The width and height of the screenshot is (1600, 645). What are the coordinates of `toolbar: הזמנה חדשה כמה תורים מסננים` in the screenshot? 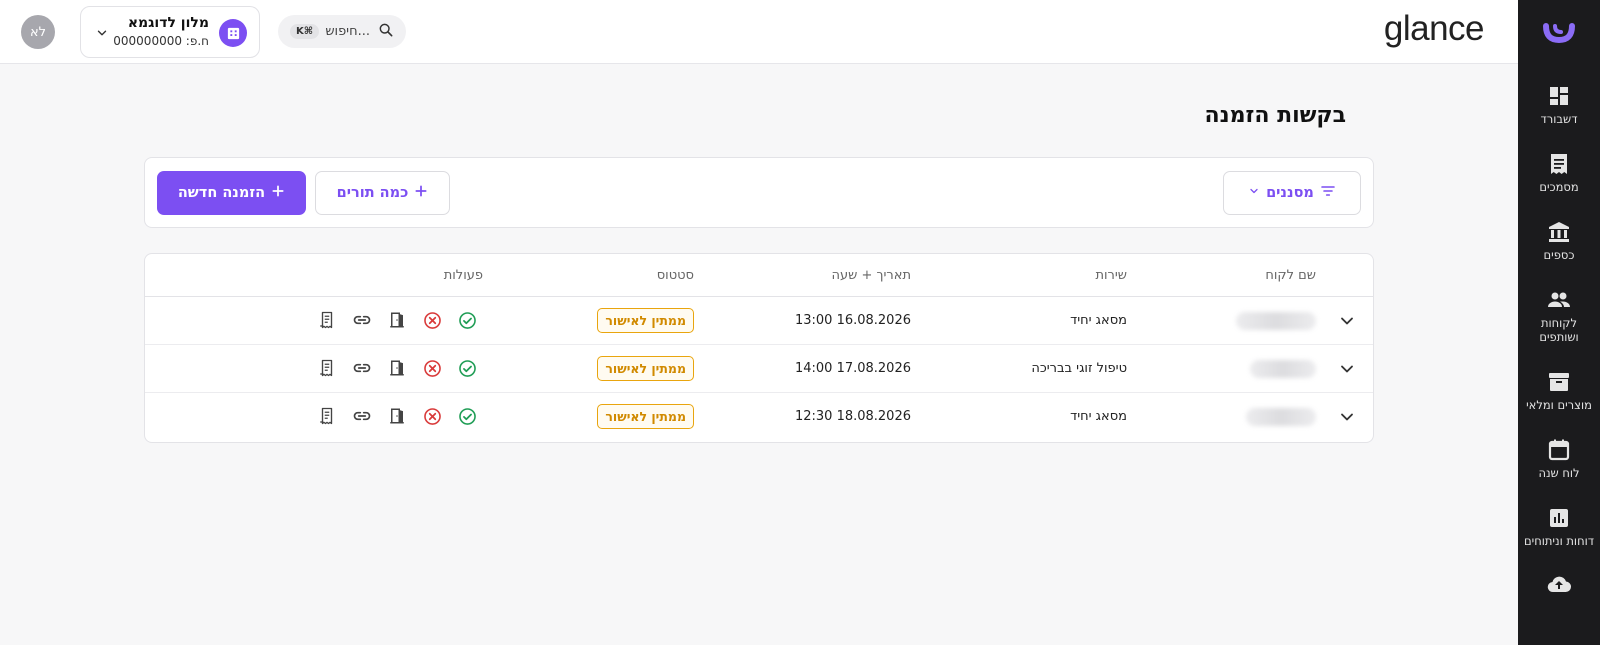 It's located at (759, 192).